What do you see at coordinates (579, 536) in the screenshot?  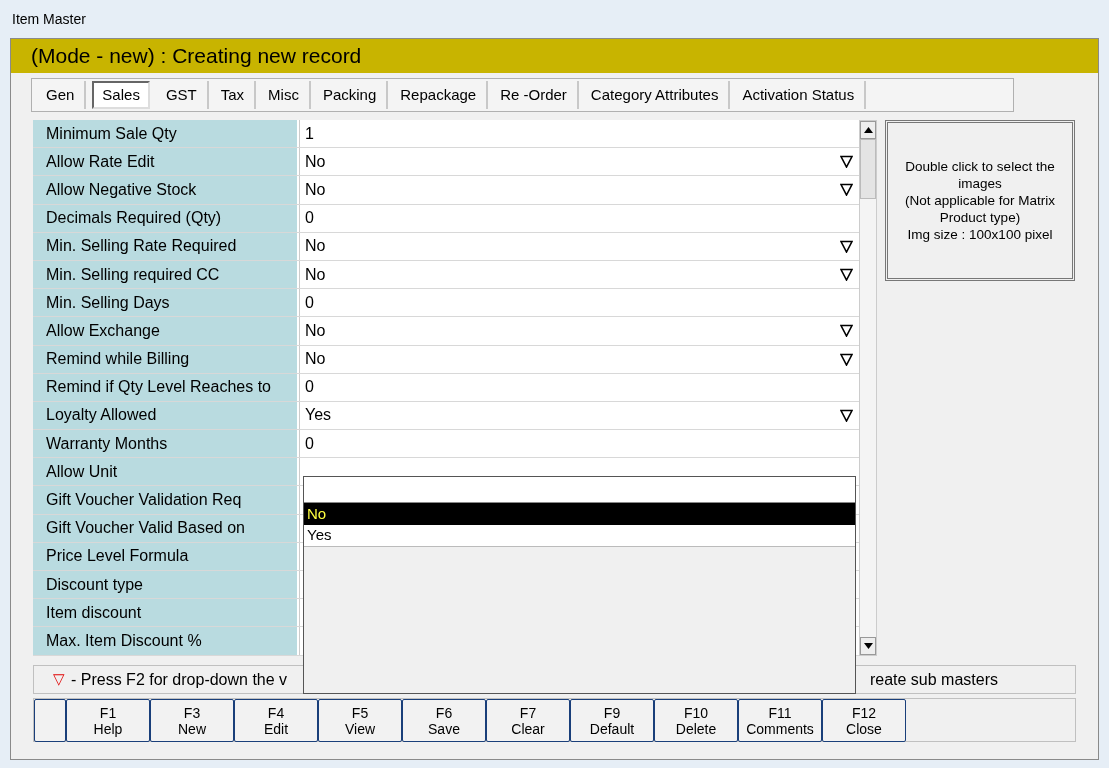 I see `dropdown-option: Yes` at bounding box center [579, 536].